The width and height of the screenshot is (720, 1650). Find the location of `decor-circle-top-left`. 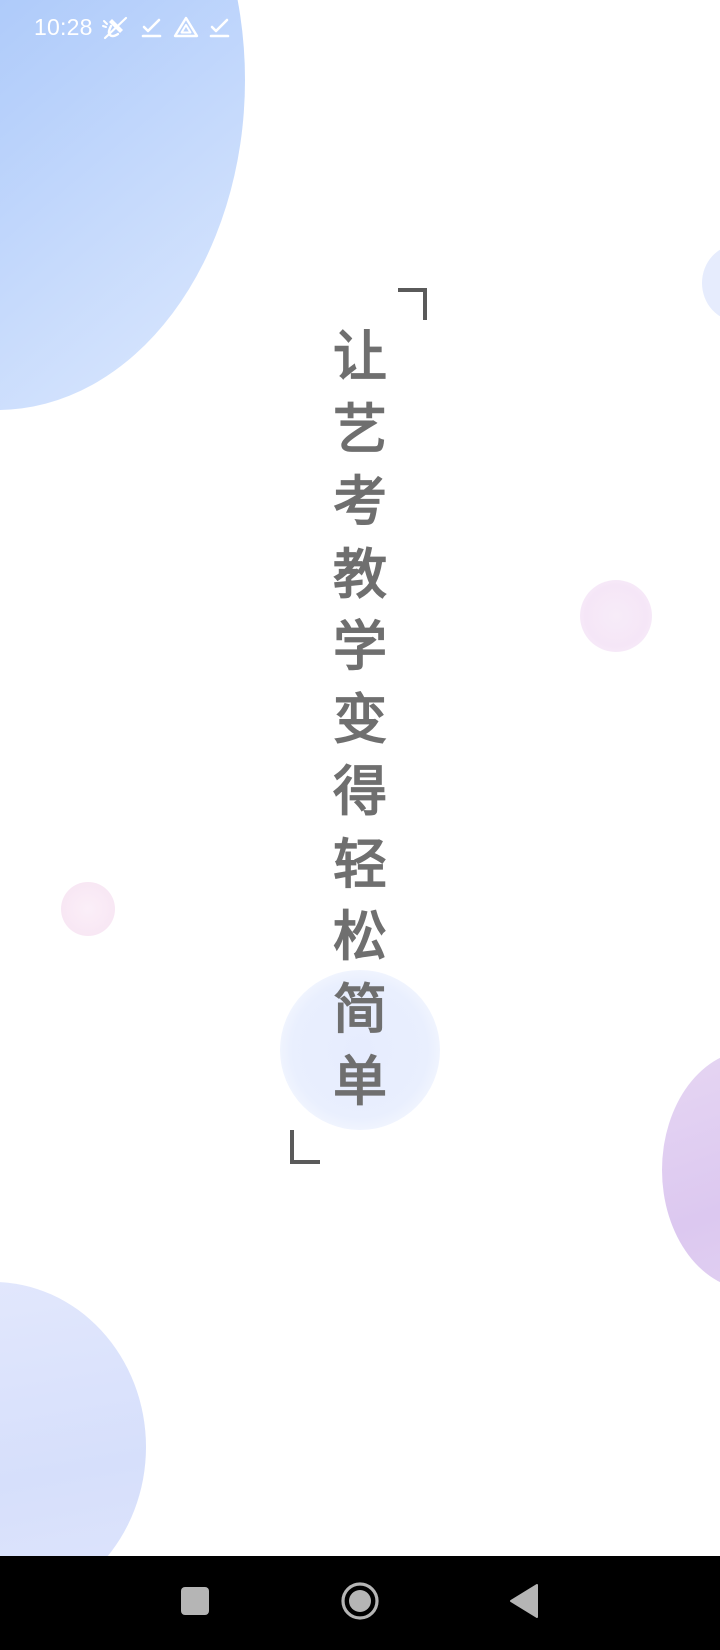

decor-circle-top-left is located at coordinates (122, 205).